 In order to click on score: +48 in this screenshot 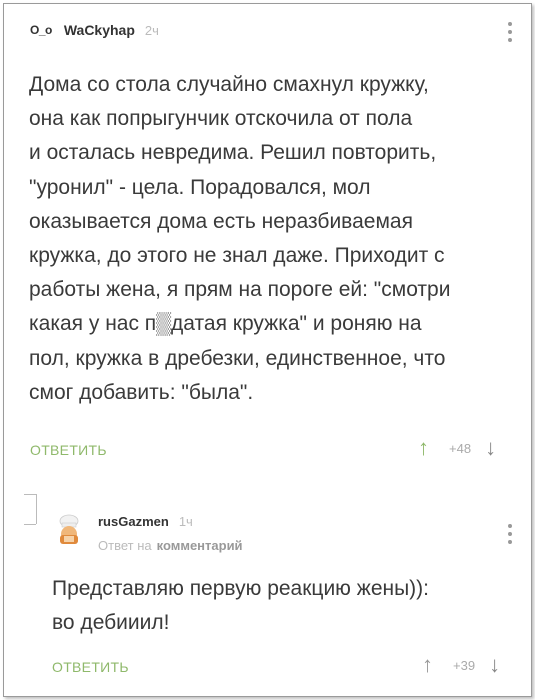, I will do `click(460, 448)`.